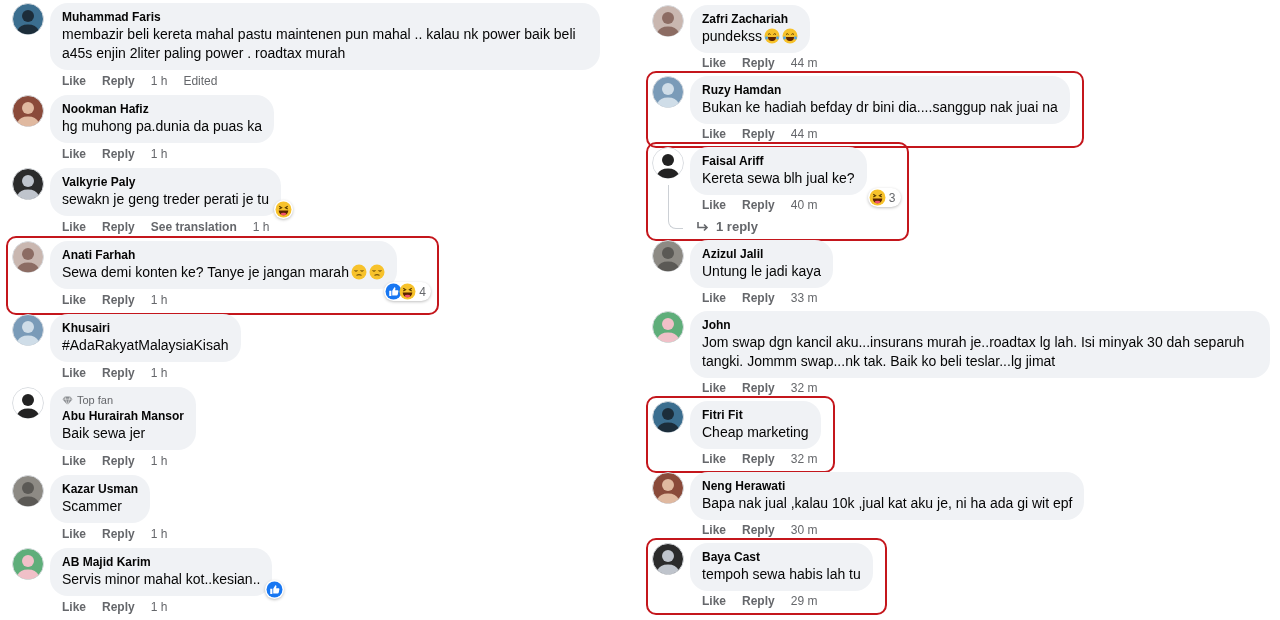 The height and width of the screenshot is (620, 1280). Describe the element at coordinates (319, 43) in the screenshot. I see `comment-text: membazir beli kereta mahal pastu maintenen pun mahal .. kalau nk power baik beli a45s enjin 2liter paling power . roadtax murah` at that location.